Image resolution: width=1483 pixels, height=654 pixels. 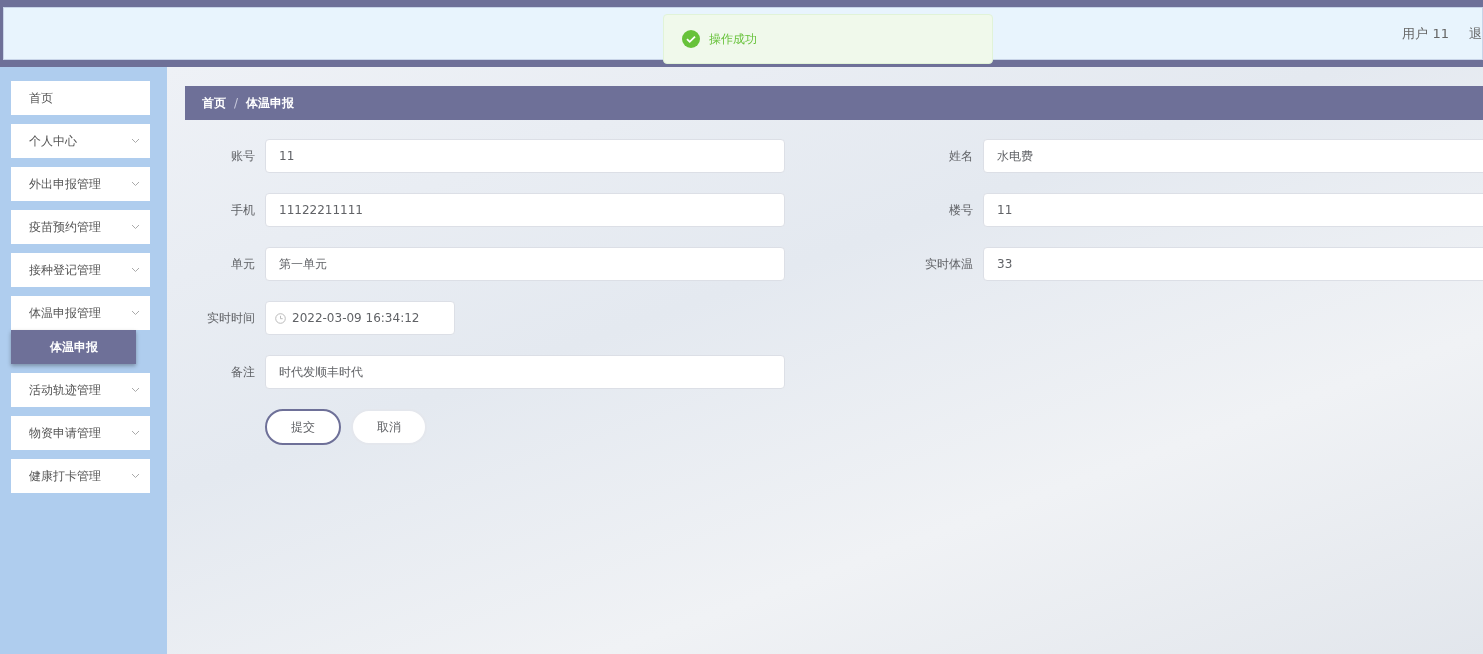 I want to click on sidebar-item: 接种登记管理, so click(x=80, y=270).